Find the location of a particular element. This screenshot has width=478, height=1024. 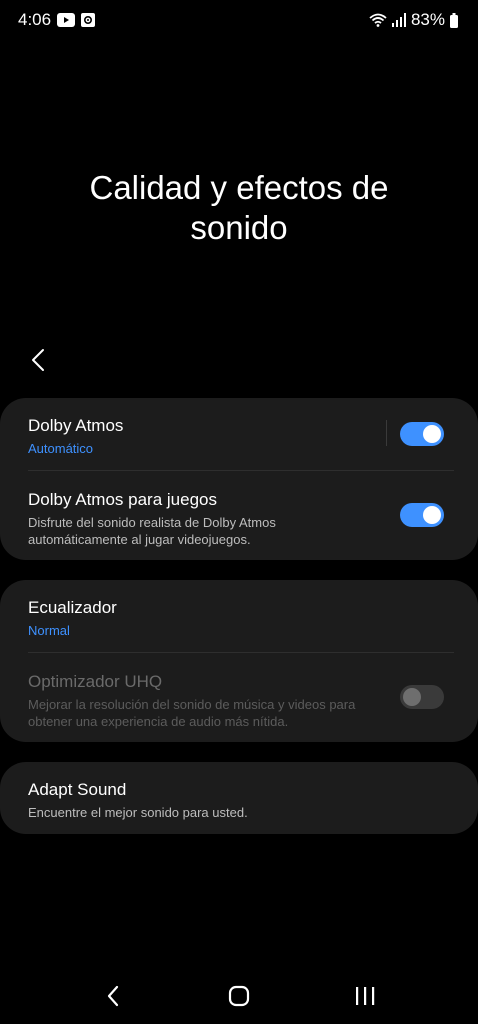

navigation-bar is located at coordinates (239, 996).